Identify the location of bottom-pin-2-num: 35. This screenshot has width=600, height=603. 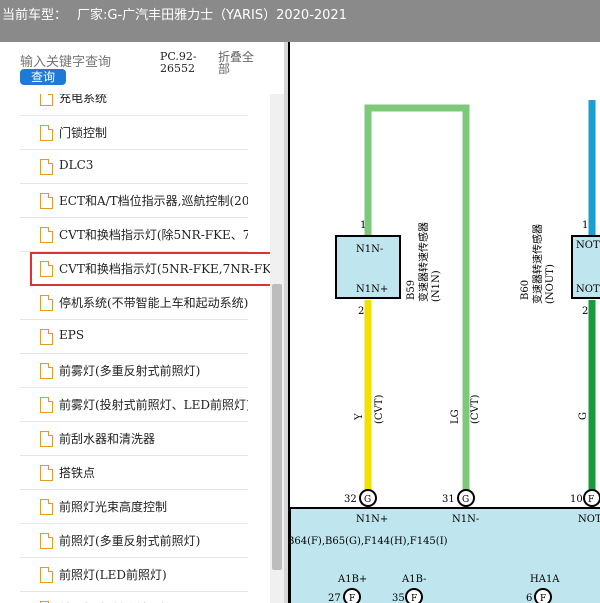
(398, 598).